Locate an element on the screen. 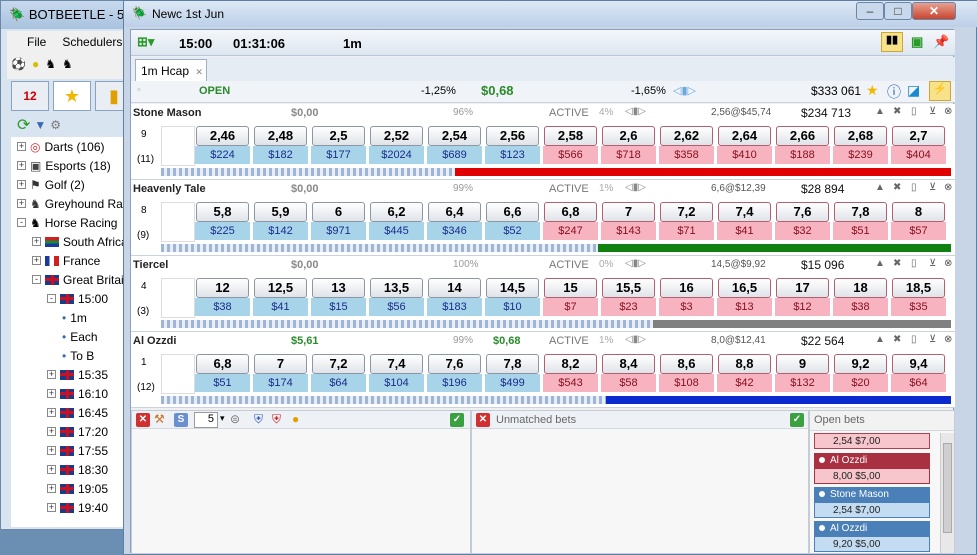 The width and height of the screenshot is (977, 555). lay-volume: $20 is located at coordinates (860, 383).